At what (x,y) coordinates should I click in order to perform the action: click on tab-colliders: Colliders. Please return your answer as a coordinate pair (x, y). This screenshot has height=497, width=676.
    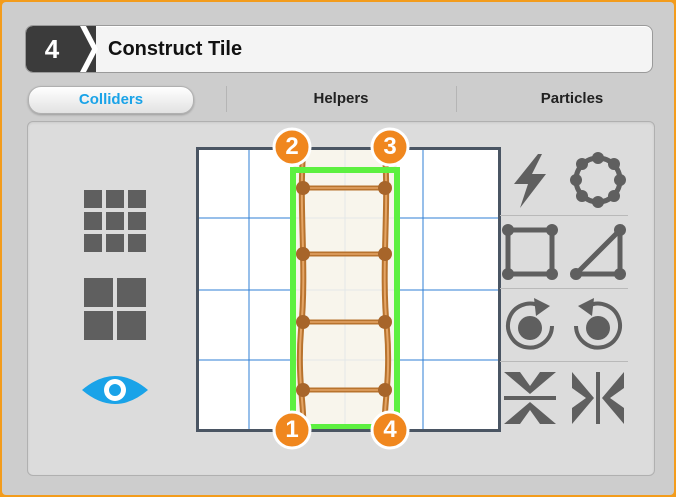
    Looking at the image, I should click on (111, 100).